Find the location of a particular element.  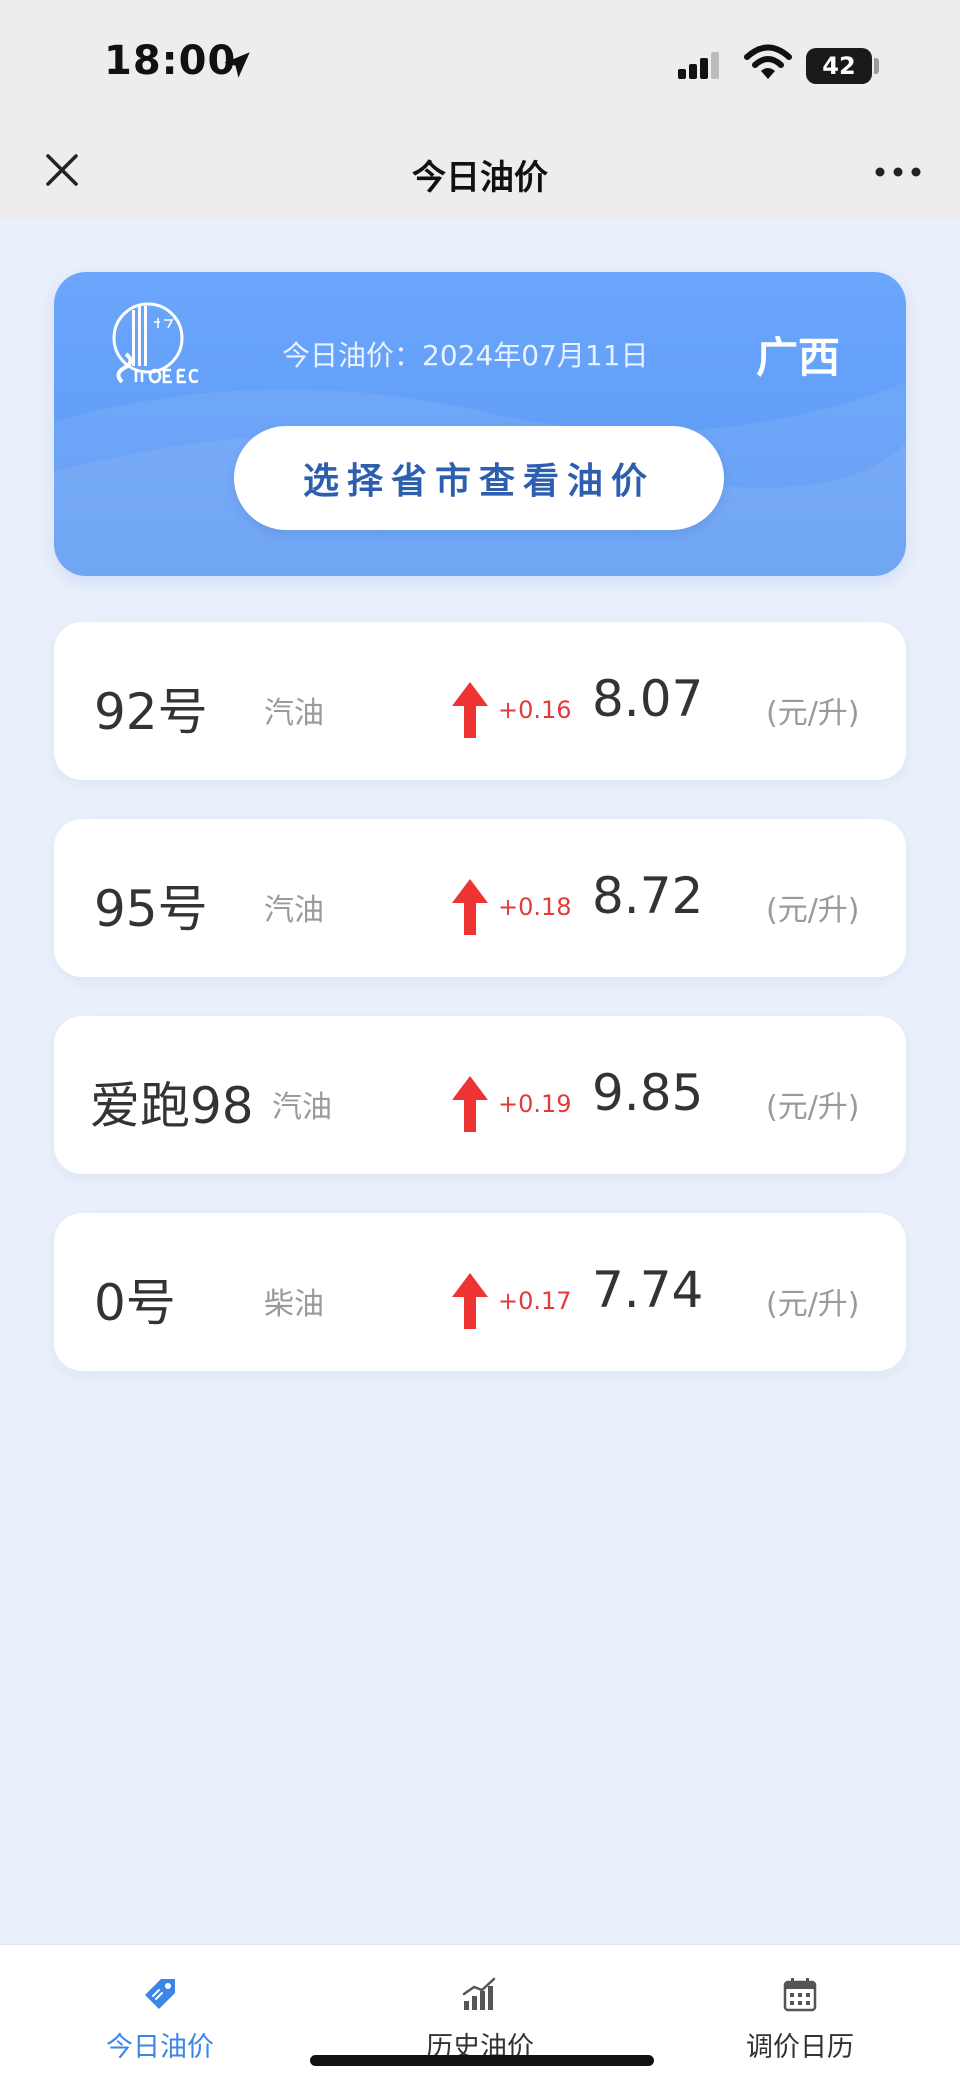

tab-today-price: 今日油价 is located at coordinates (160, 2013).